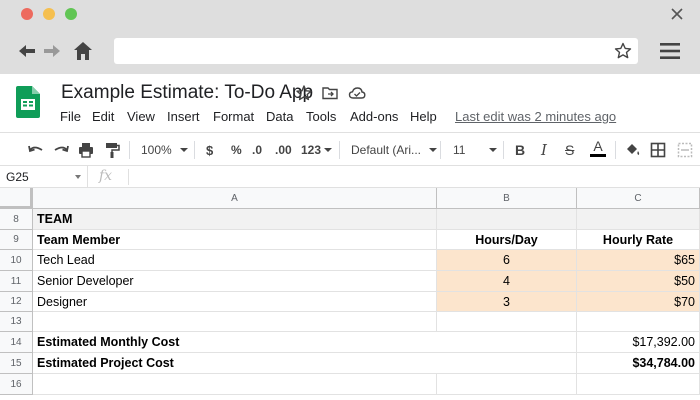 The image size is (700, 400). What do you see at coordinates (235, 219) in the screenshot?
I see `cell-a8: TEAM` at bounding box center [235, 219].